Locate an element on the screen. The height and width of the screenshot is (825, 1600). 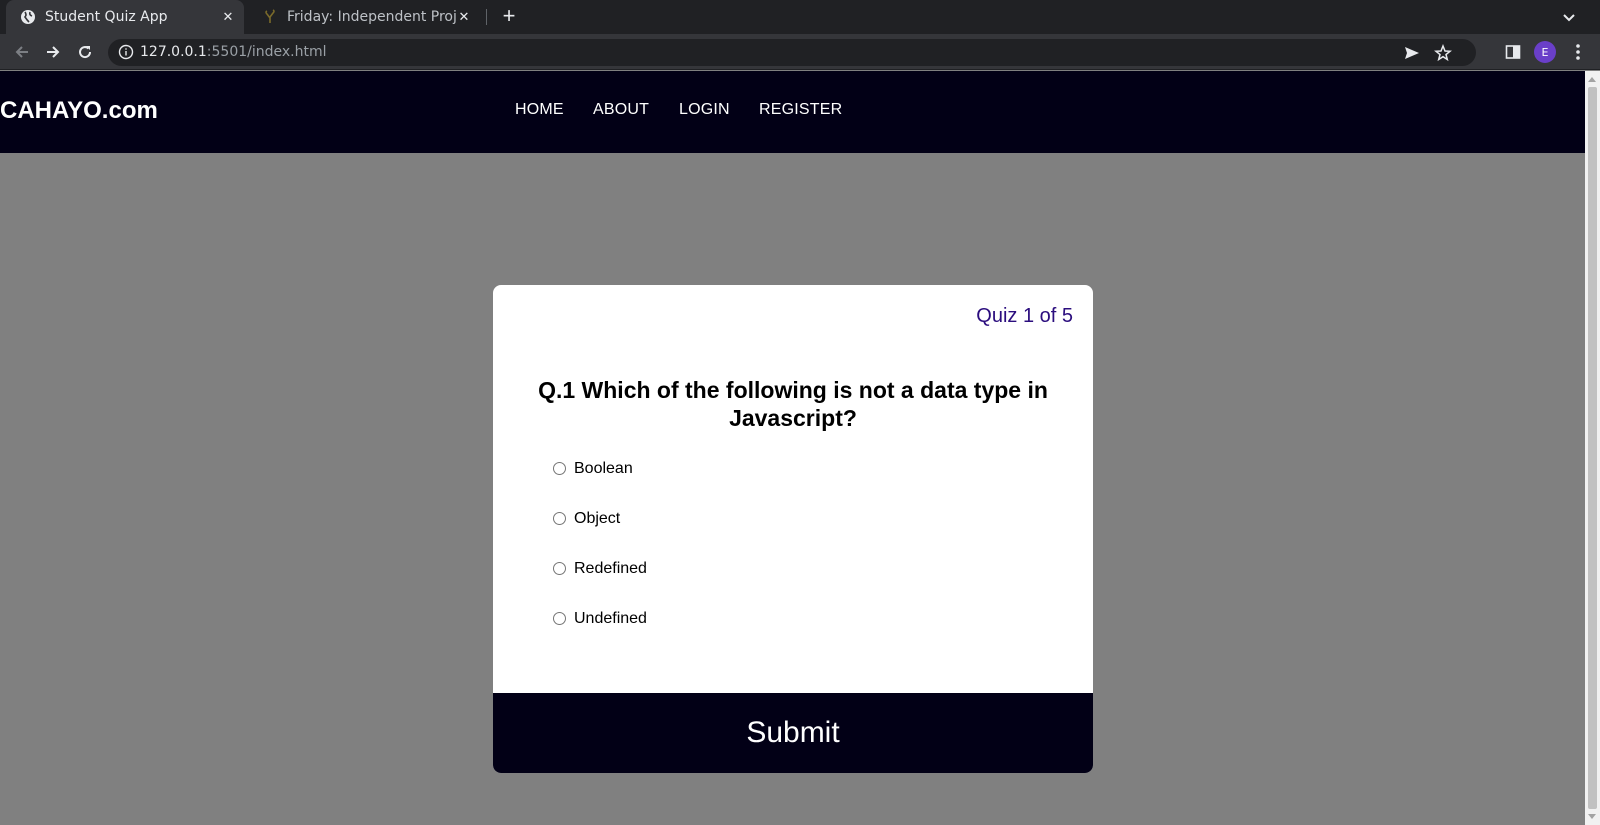
browser-toolbar: 127.0.0.1:5501/index.html E is located at coordinates (800, 52).